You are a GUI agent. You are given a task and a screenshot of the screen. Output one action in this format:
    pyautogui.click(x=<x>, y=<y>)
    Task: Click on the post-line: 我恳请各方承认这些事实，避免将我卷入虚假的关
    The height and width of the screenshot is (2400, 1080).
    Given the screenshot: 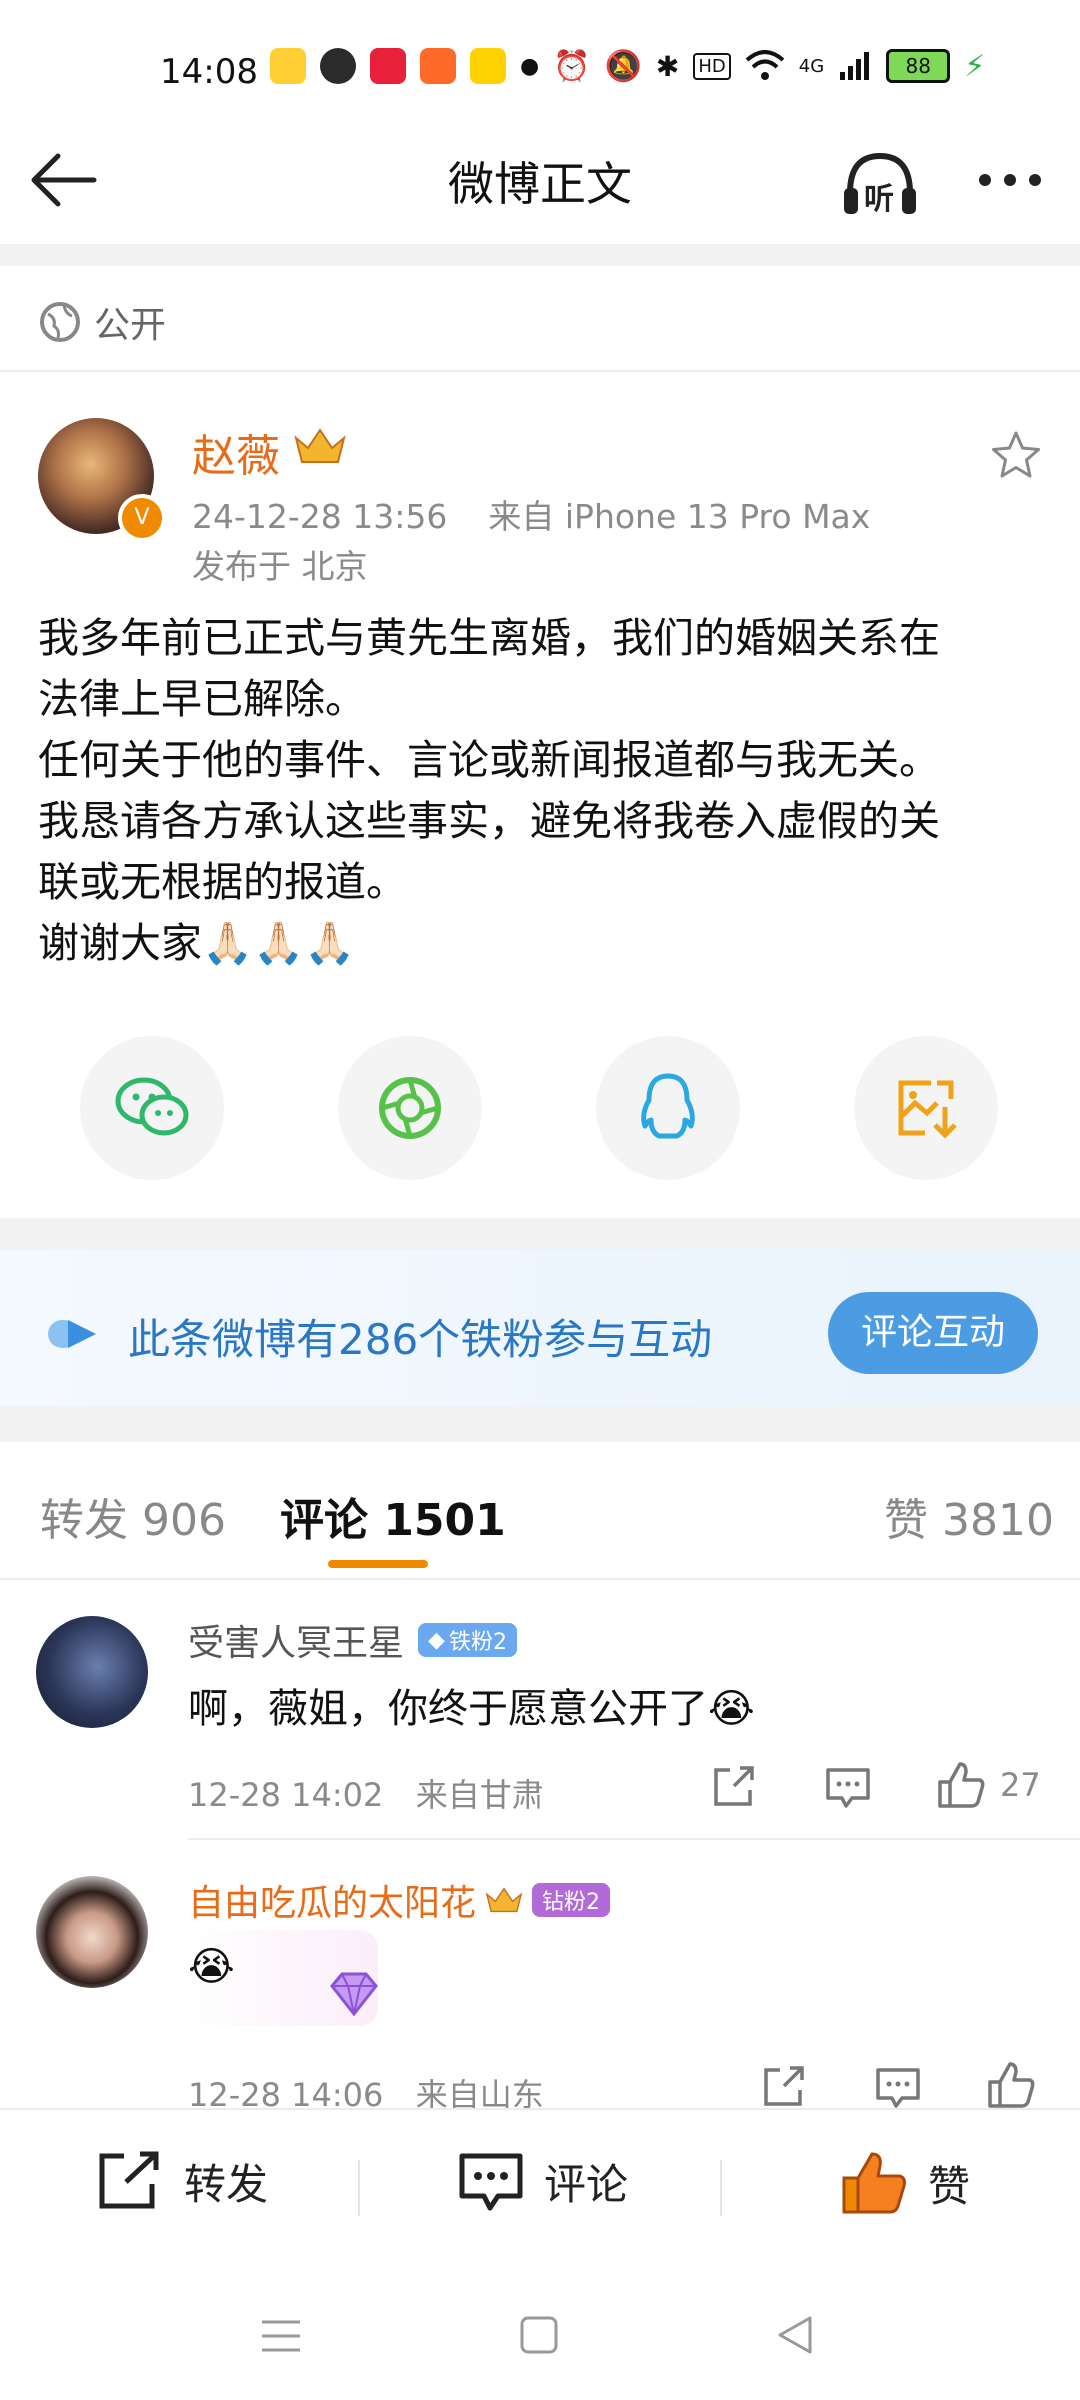 What is the action you would take?
    pyautogui.click(x=489, y=821)
    